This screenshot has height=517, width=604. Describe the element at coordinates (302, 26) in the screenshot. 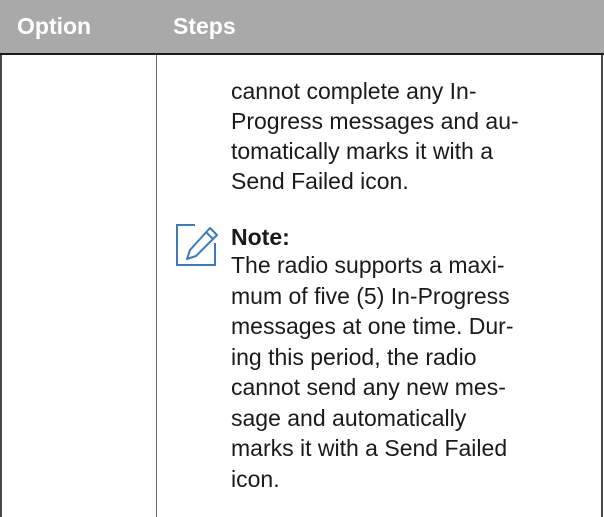

I see `table-header: Option Steps` at that location.